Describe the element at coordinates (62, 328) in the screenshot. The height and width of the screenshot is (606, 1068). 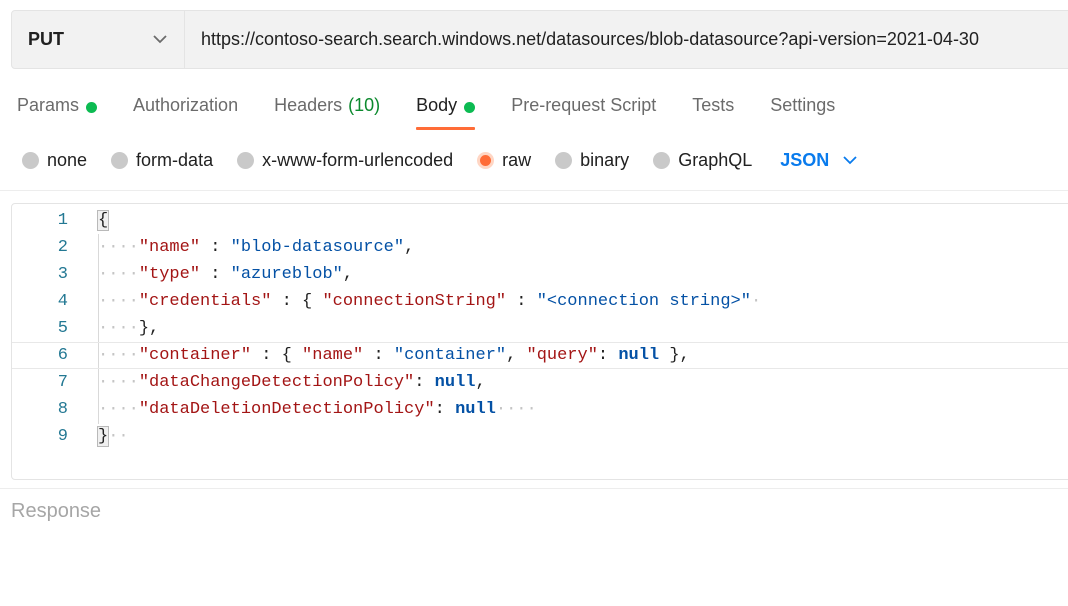
I see `line-number: 5` at that location.